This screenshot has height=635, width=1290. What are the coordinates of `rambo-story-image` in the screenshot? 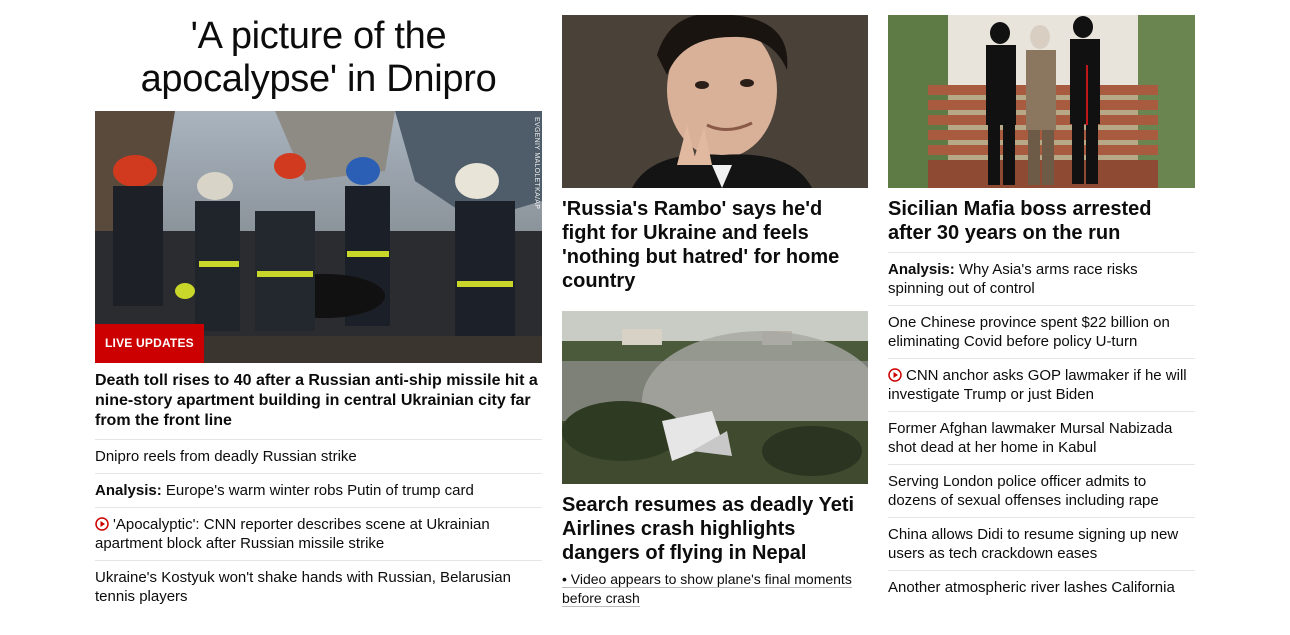 It's located at (715, 101).